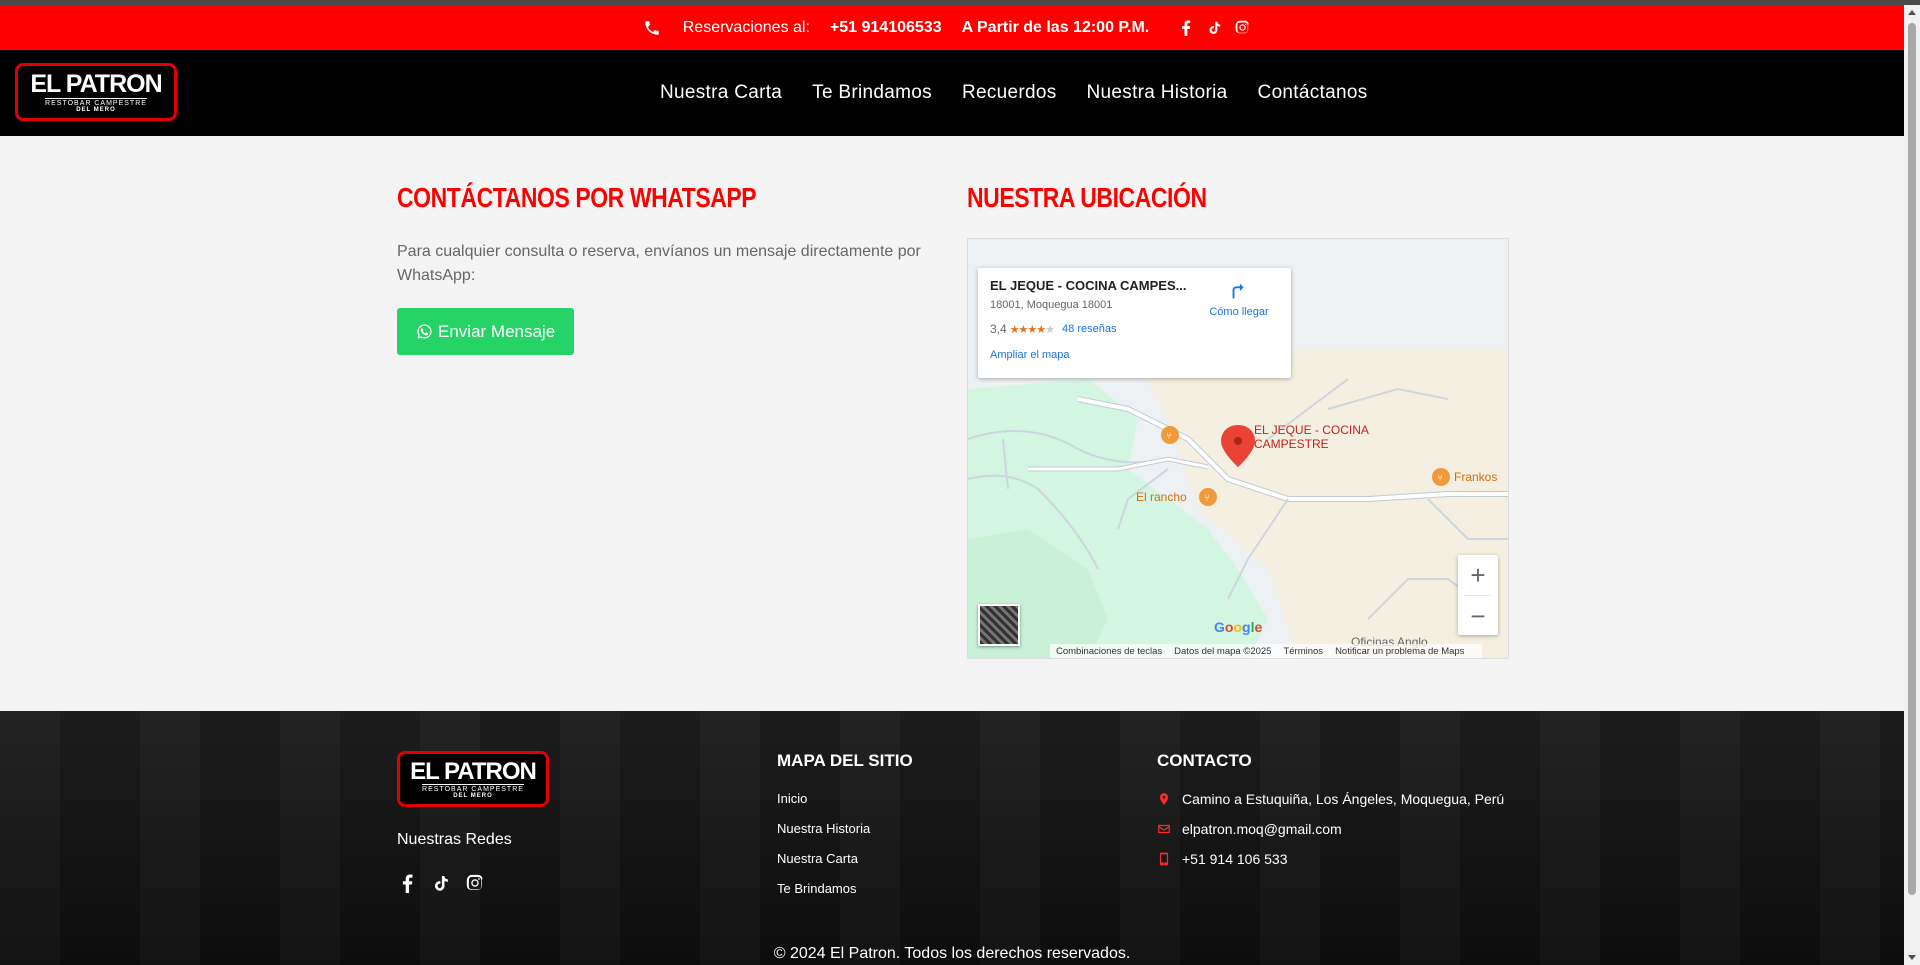 This screenshot has height=965, width=1920. Describe the element at coordinates (1164, 859) in the screenshot. I see `mobile-phone-icon` at that location.